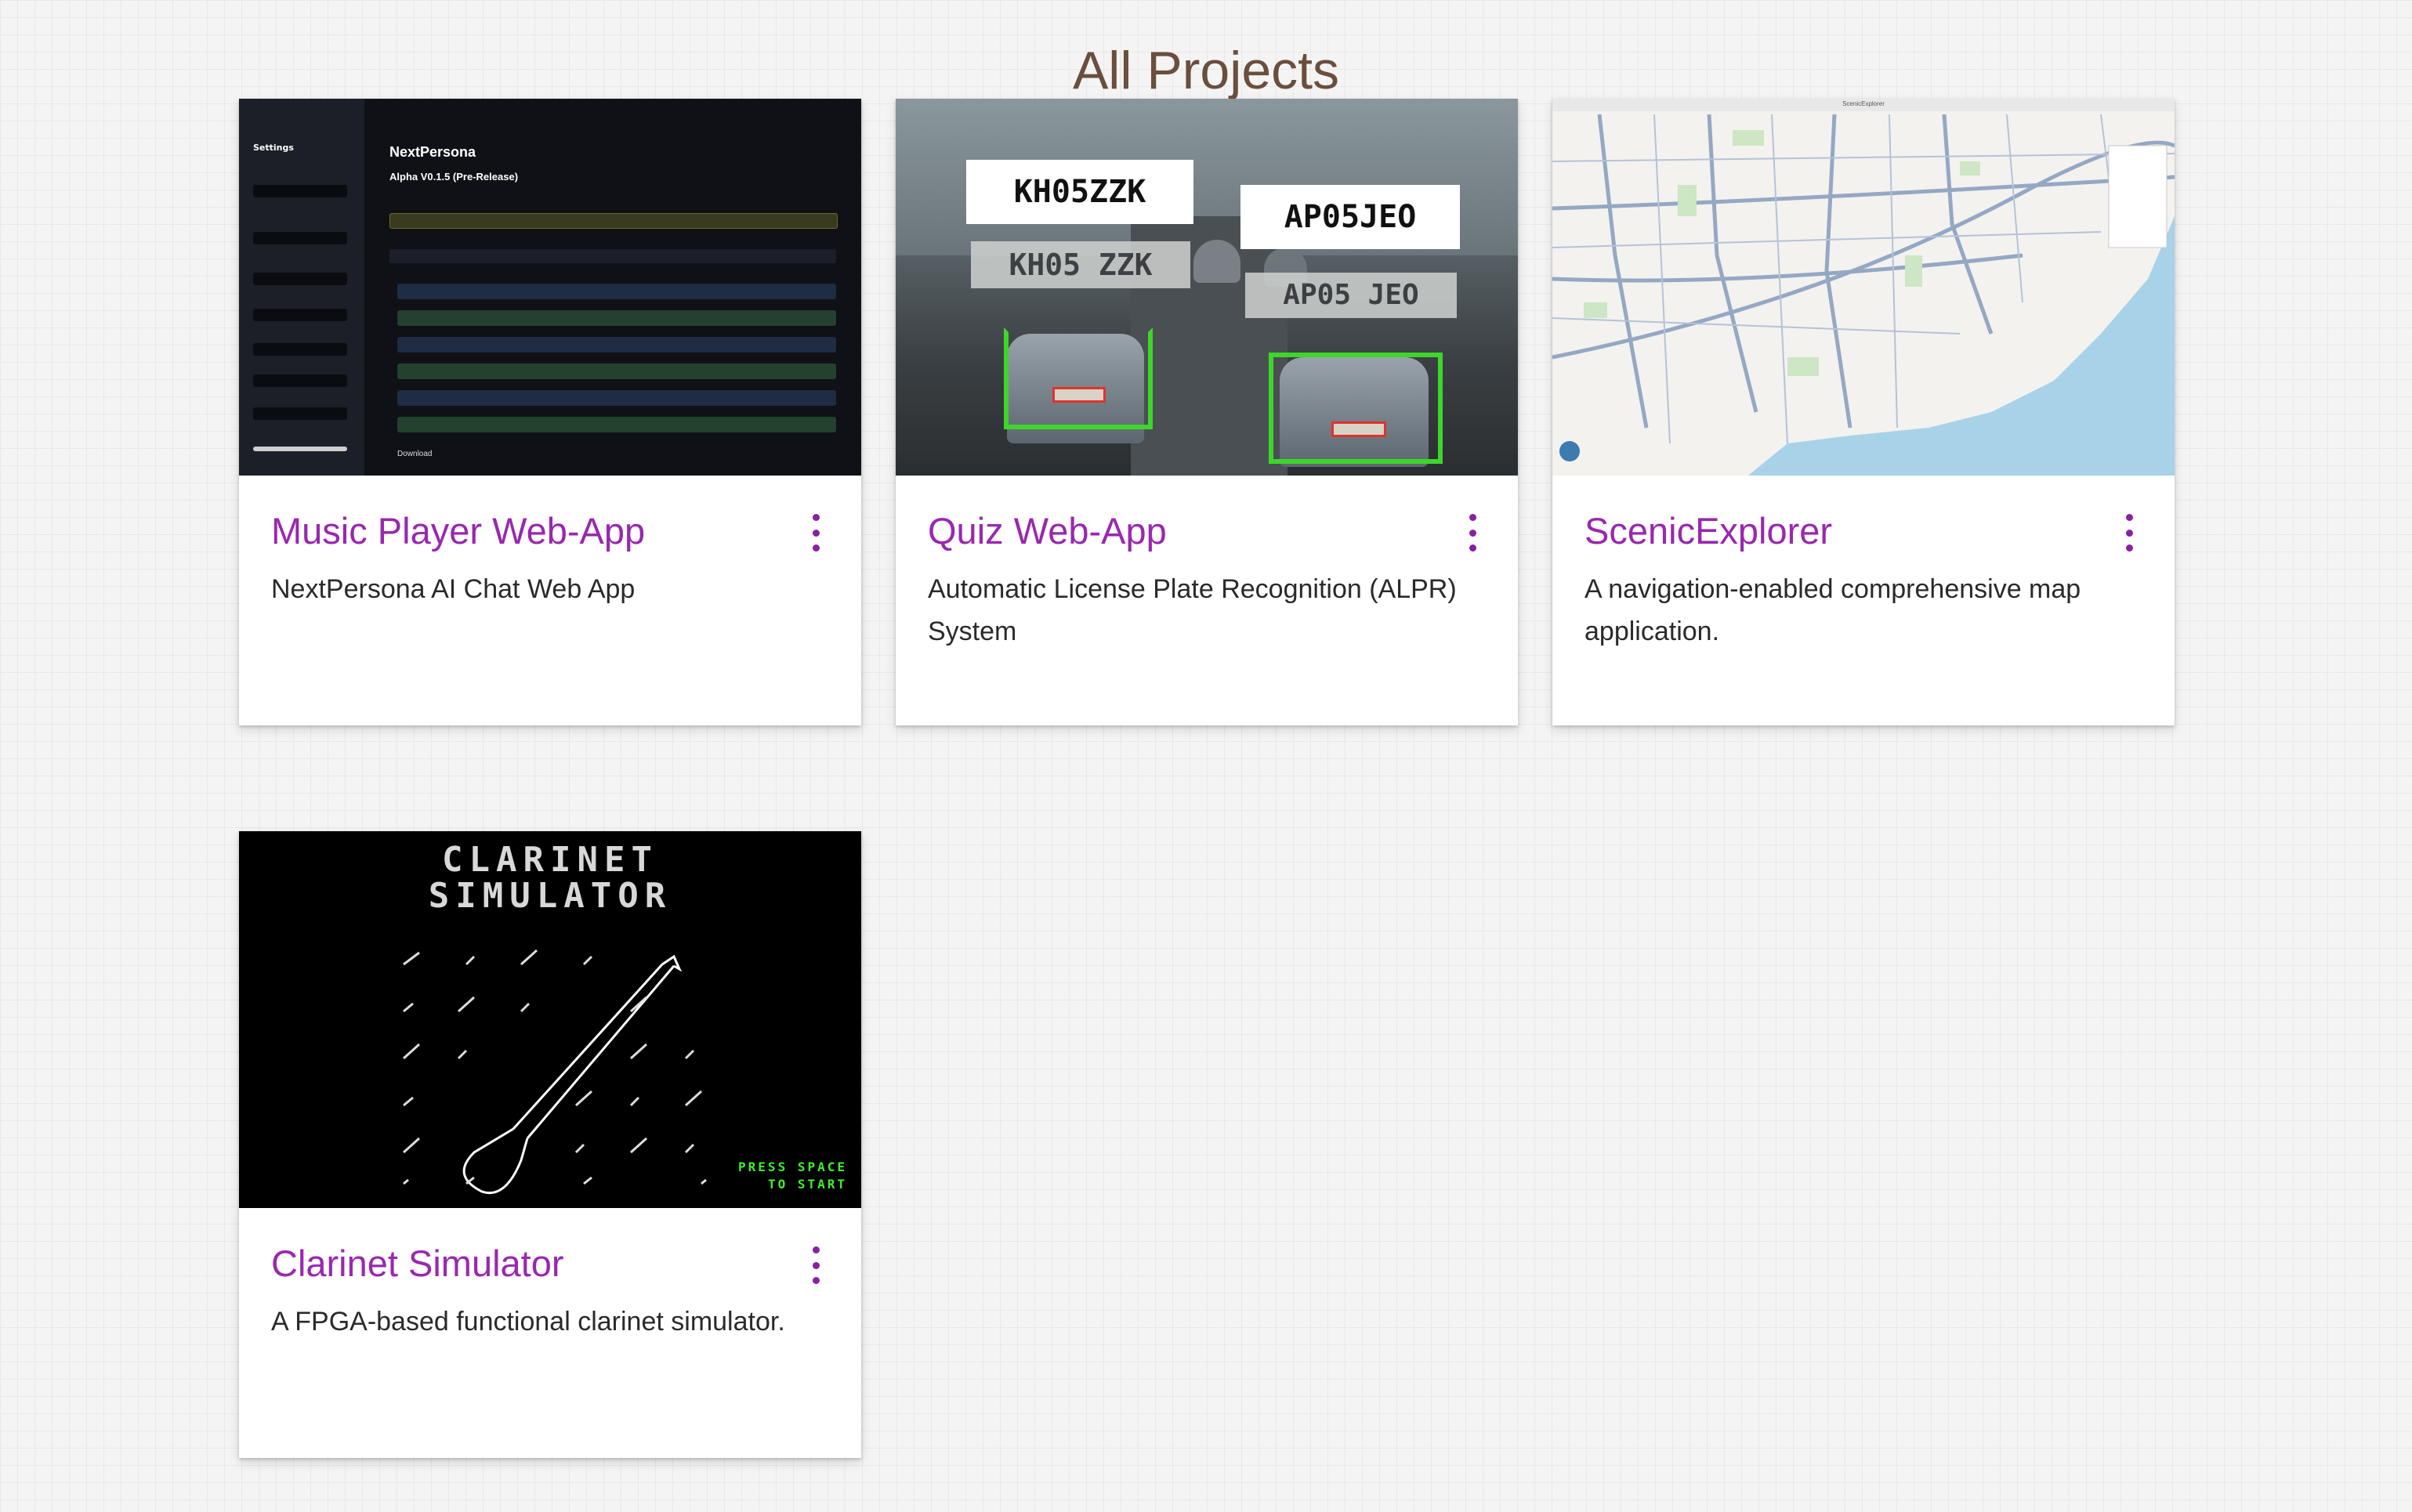  Describe the element at coordinates (1206, 70) in the screenshot. I see `page-title: All Projects` at that location.